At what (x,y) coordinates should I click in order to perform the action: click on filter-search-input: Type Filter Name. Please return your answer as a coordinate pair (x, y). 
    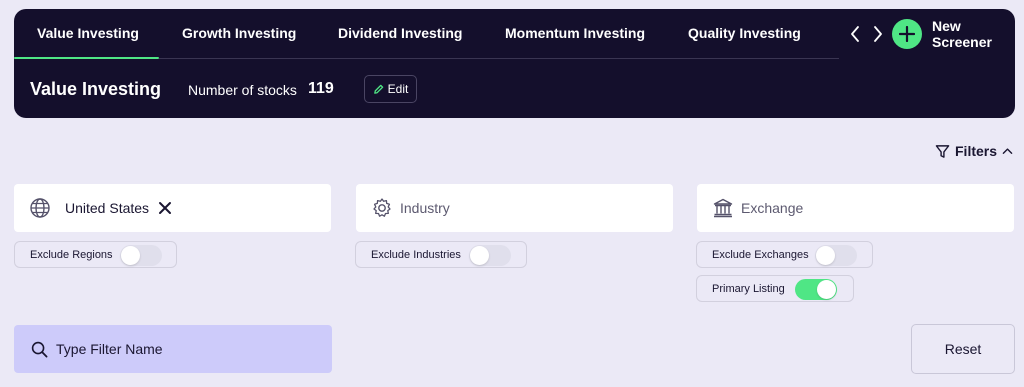
    Looking at the image, I should click on (173, 349).